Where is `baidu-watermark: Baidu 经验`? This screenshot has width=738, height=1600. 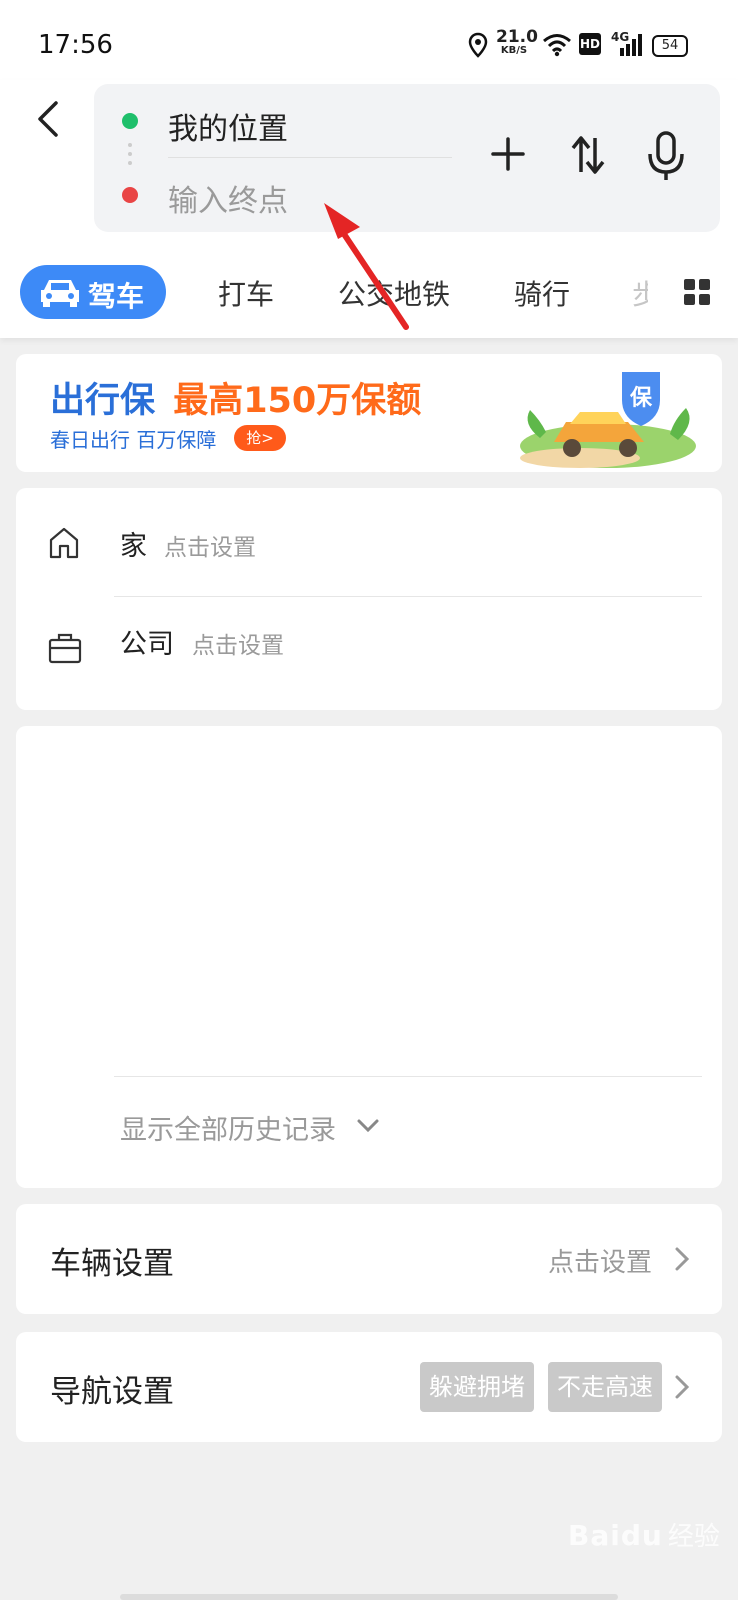 baidu-watermark: Baidu 经验 is located at coordinates (644, 1534).